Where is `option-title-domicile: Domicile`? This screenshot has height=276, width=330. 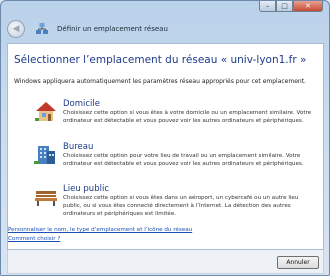 option-title-domicile: Domicile is located at coordinates (82, 104).